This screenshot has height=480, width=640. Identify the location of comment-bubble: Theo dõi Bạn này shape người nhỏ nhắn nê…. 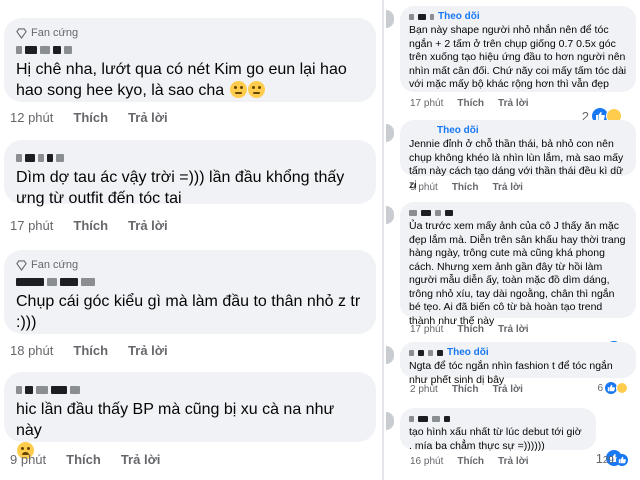
(518, 49).